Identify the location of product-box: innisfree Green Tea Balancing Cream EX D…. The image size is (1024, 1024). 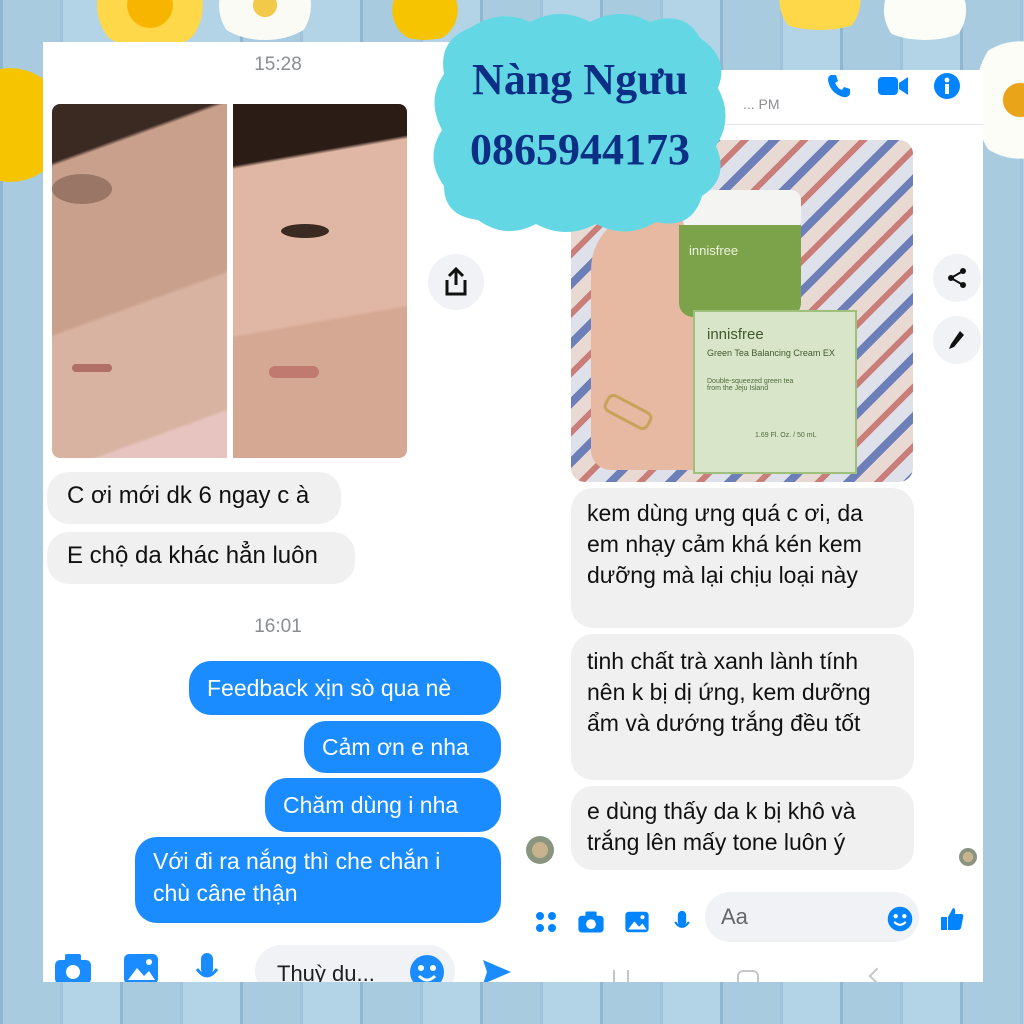
(775, 392).